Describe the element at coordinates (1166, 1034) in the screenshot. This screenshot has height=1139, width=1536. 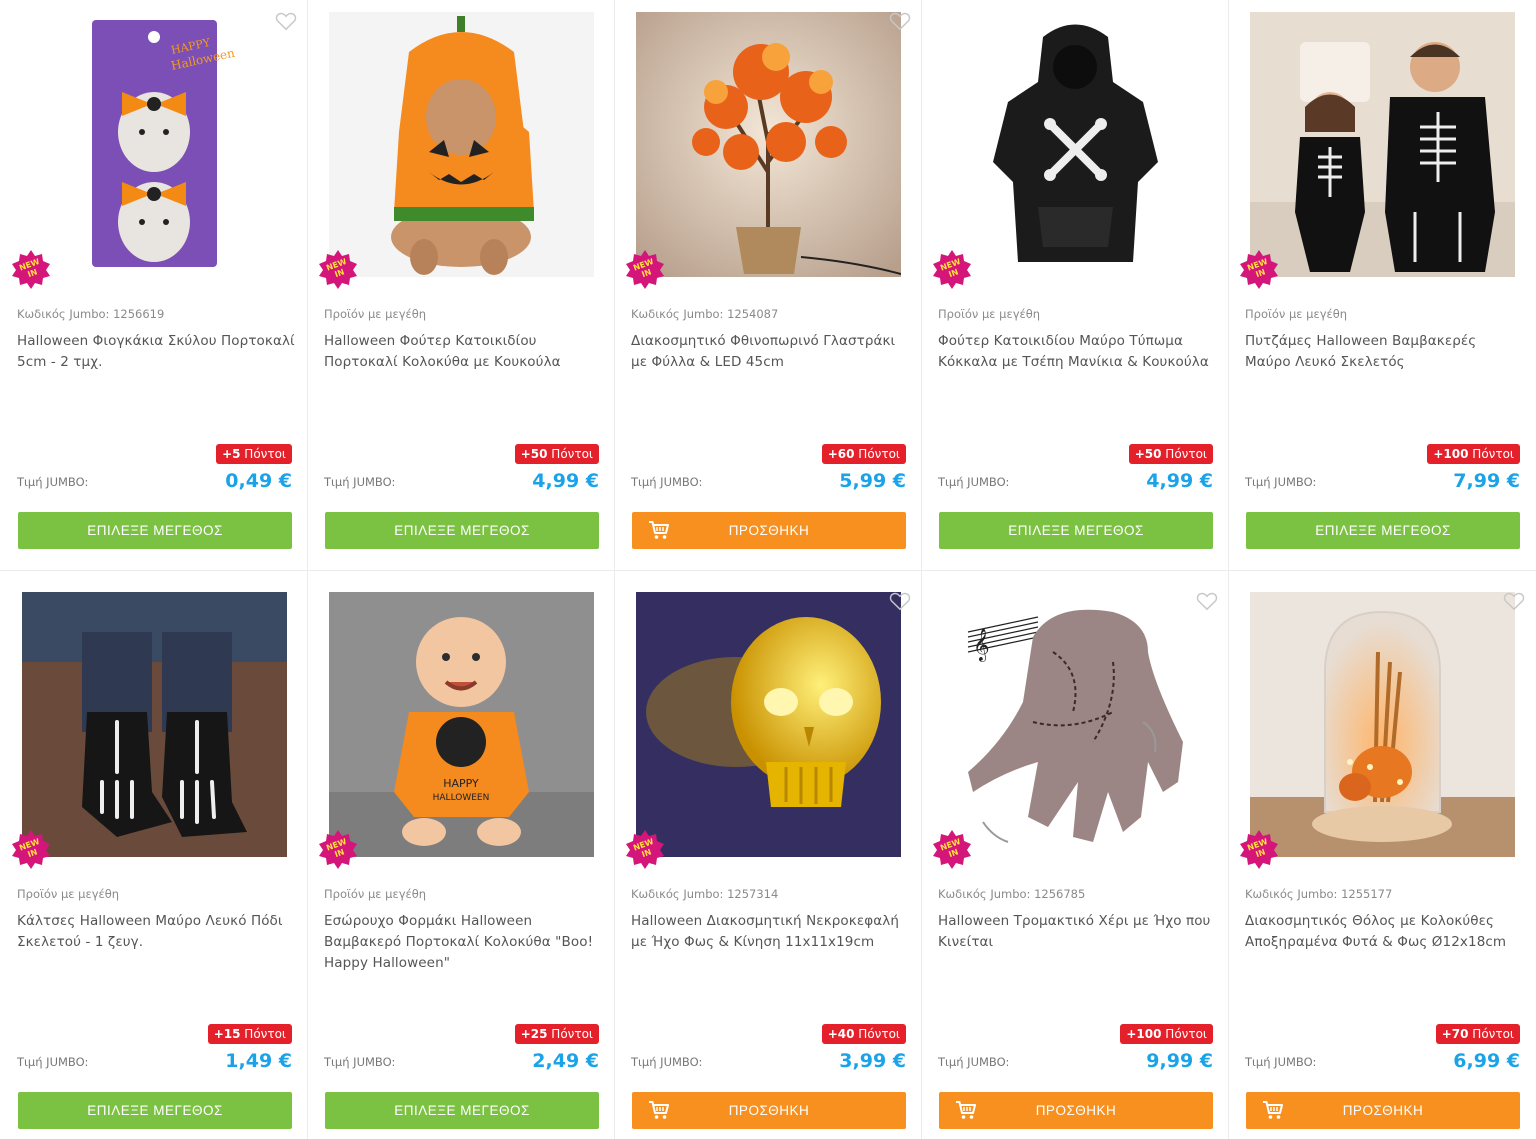
I see `loyalty-points-badge: +100 Πόντοι` at that location.